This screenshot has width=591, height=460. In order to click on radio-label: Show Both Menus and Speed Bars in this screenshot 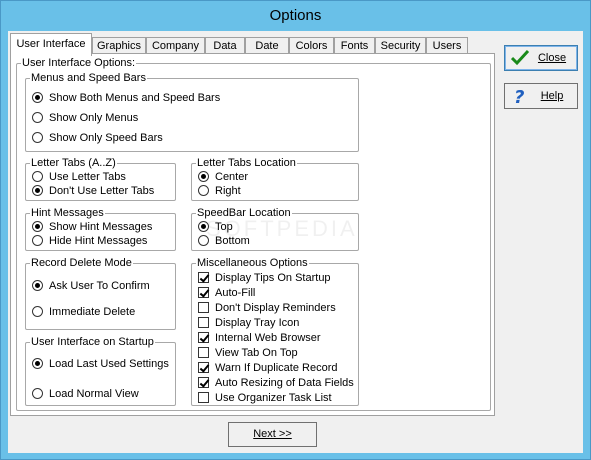, I will do `click(135, 98)`.